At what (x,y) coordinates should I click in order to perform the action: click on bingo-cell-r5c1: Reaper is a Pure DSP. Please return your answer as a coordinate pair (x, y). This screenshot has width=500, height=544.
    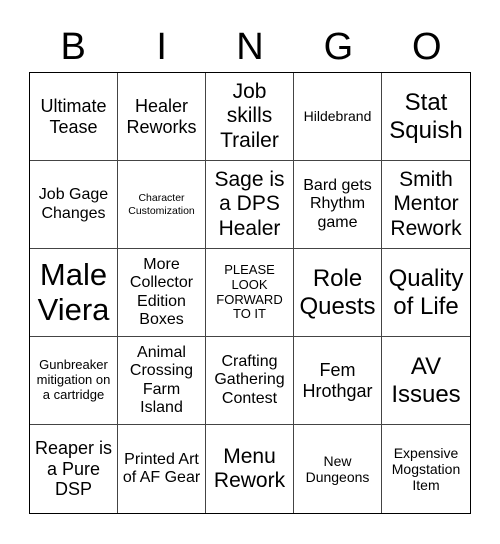
    Looking at the image, I should click on (74, 469).